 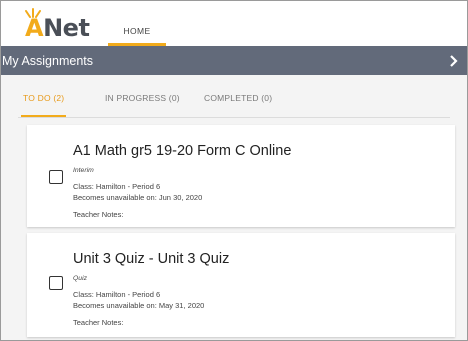 I want to click on logo-suffix: Net, so click(x=66, y=28).